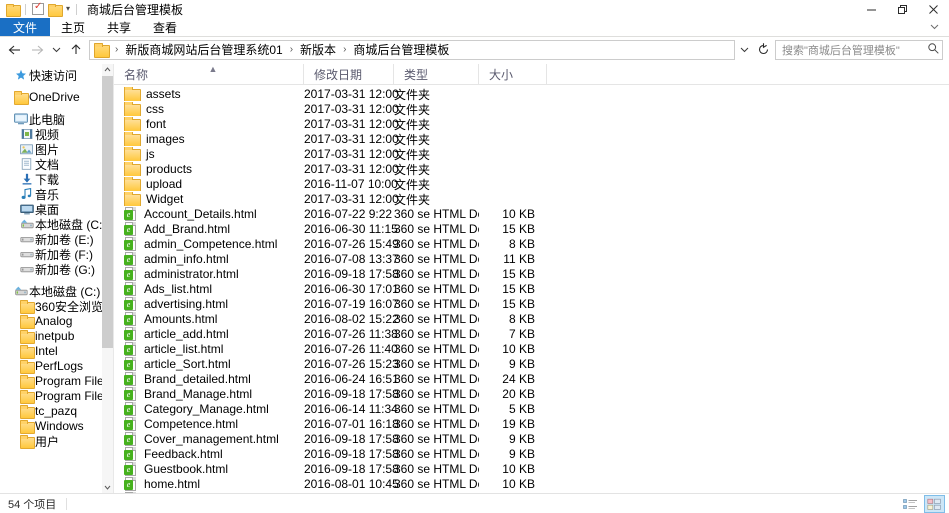  I want to click on sidebar-item-18: PerfLogs, so click(51, 366).